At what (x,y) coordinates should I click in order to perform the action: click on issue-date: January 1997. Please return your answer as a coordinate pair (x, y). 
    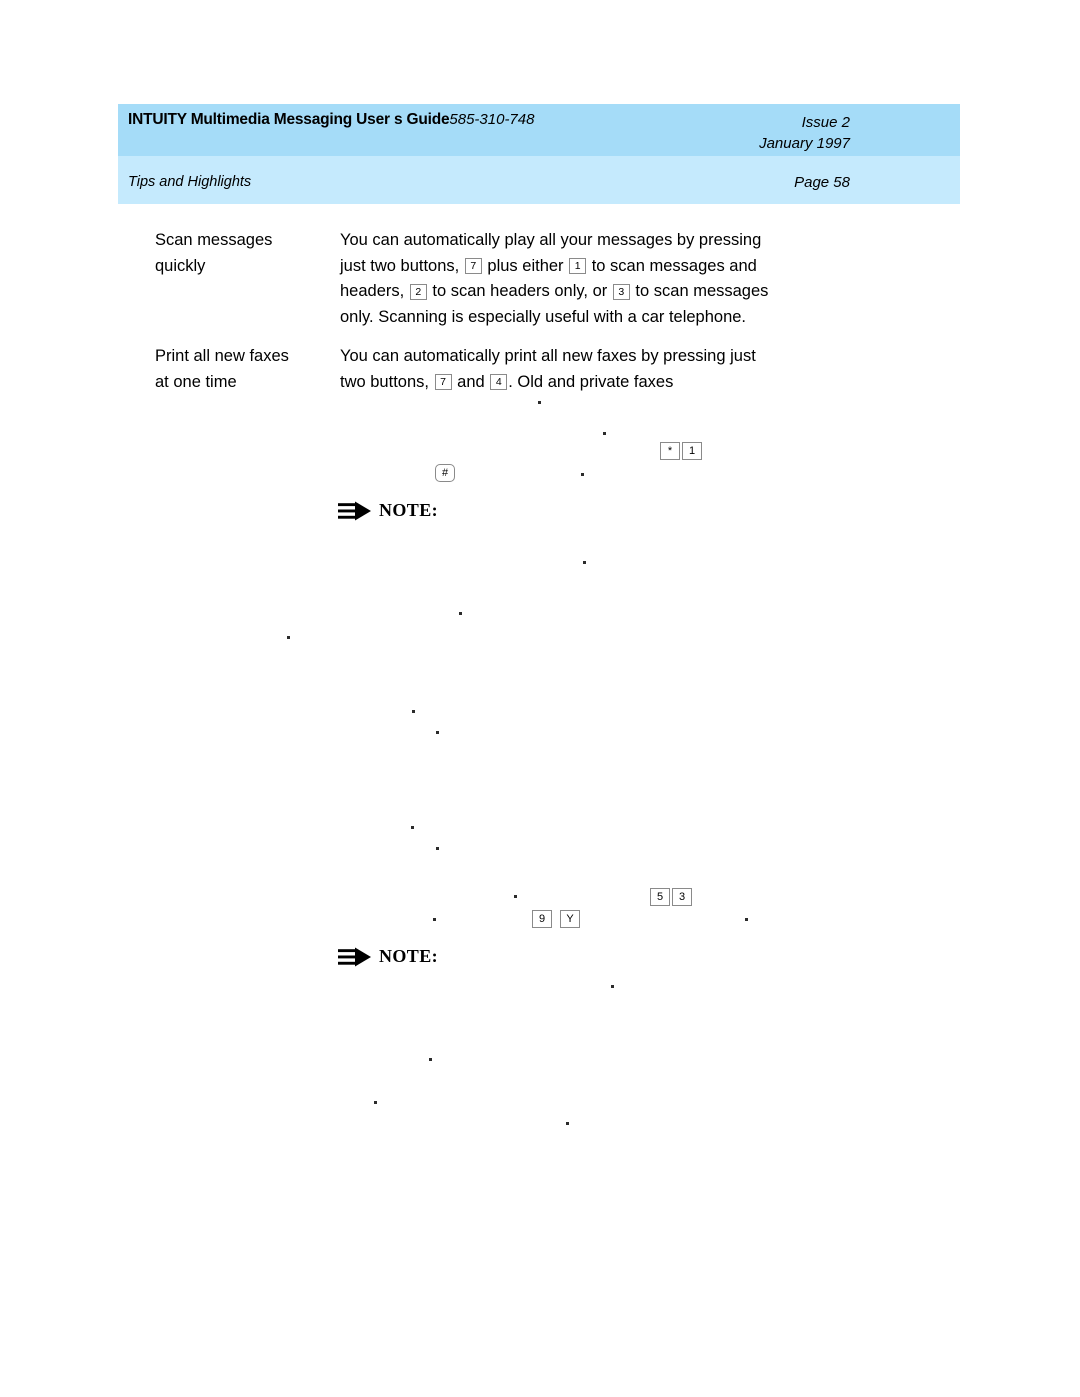
    Looking at the image, I should click on (804, 143).